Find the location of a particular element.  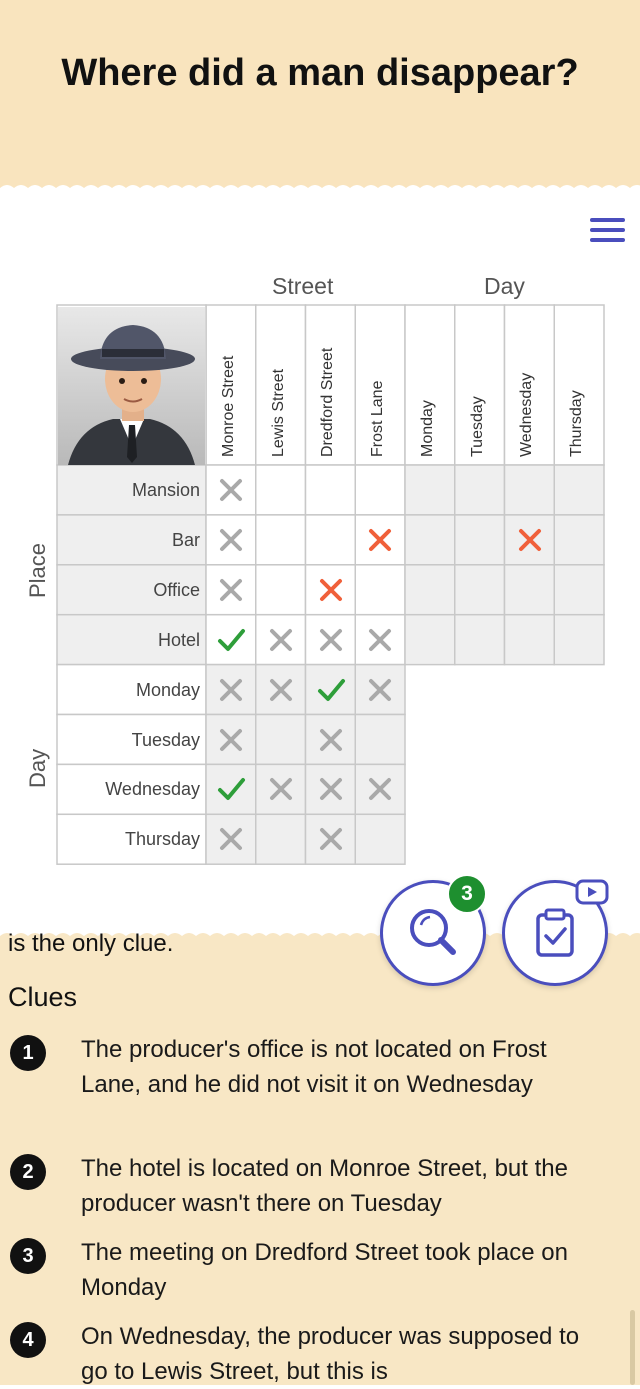

detective-portrait is located at coordinates (131, 386).